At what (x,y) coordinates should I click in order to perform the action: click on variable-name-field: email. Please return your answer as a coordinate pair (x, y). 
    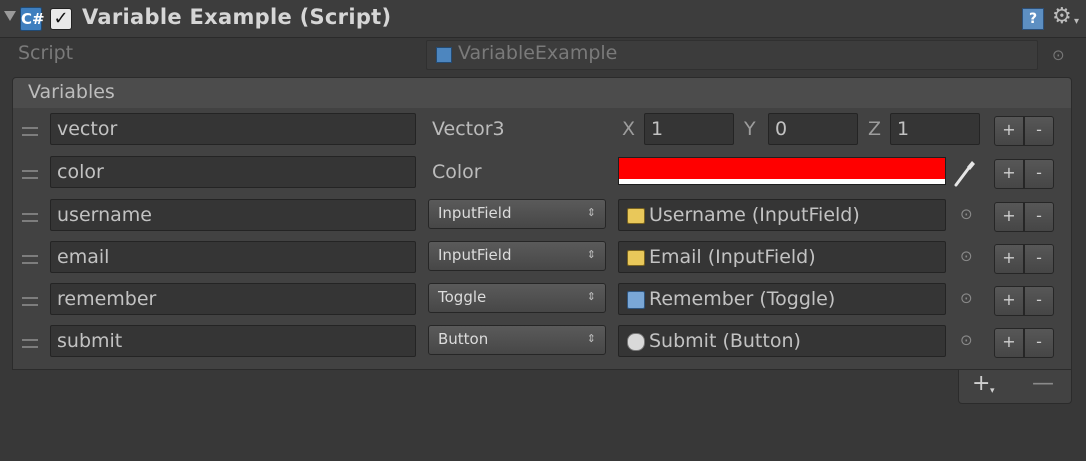
    Looking at the image, I should click on (233, 257).